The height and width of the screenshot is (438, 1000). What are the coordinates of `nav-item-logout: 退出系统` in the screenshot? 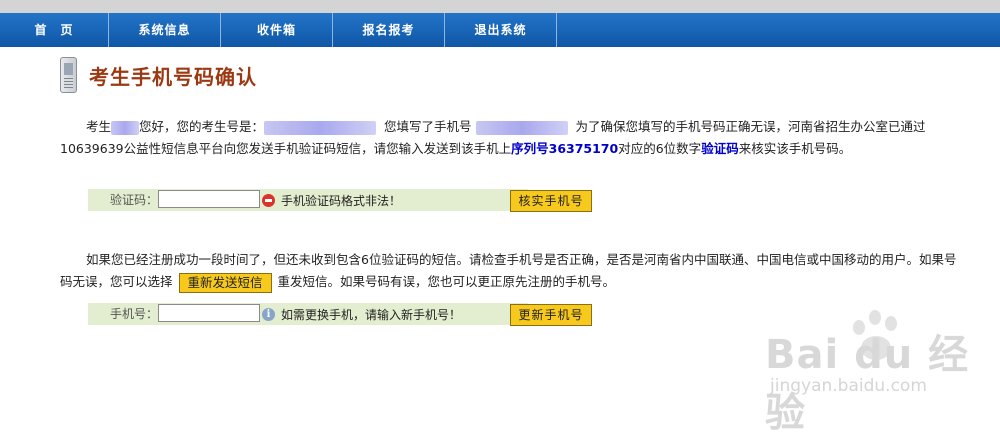 It's located at (501, 30).